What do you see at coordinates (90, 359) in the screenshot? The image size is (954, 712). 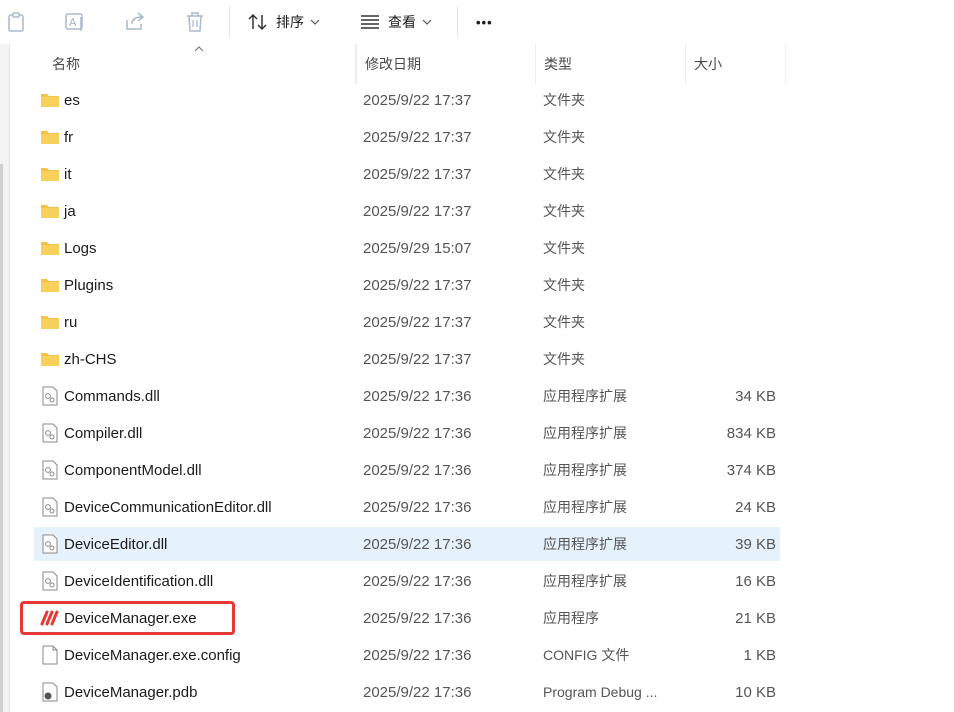 I see `file-name: zh-CHS` at bounding box center [90, 359].